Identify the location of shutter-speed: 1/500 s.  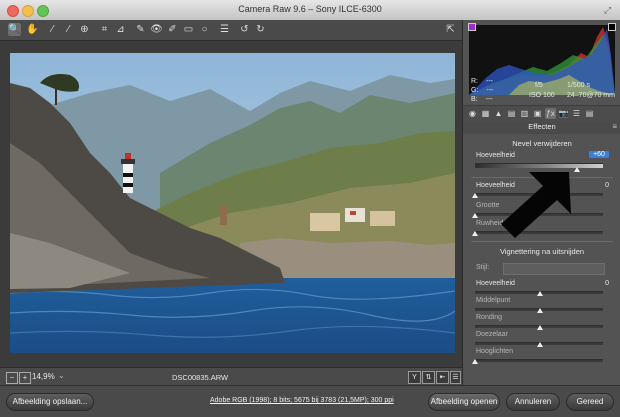
(578, 85).